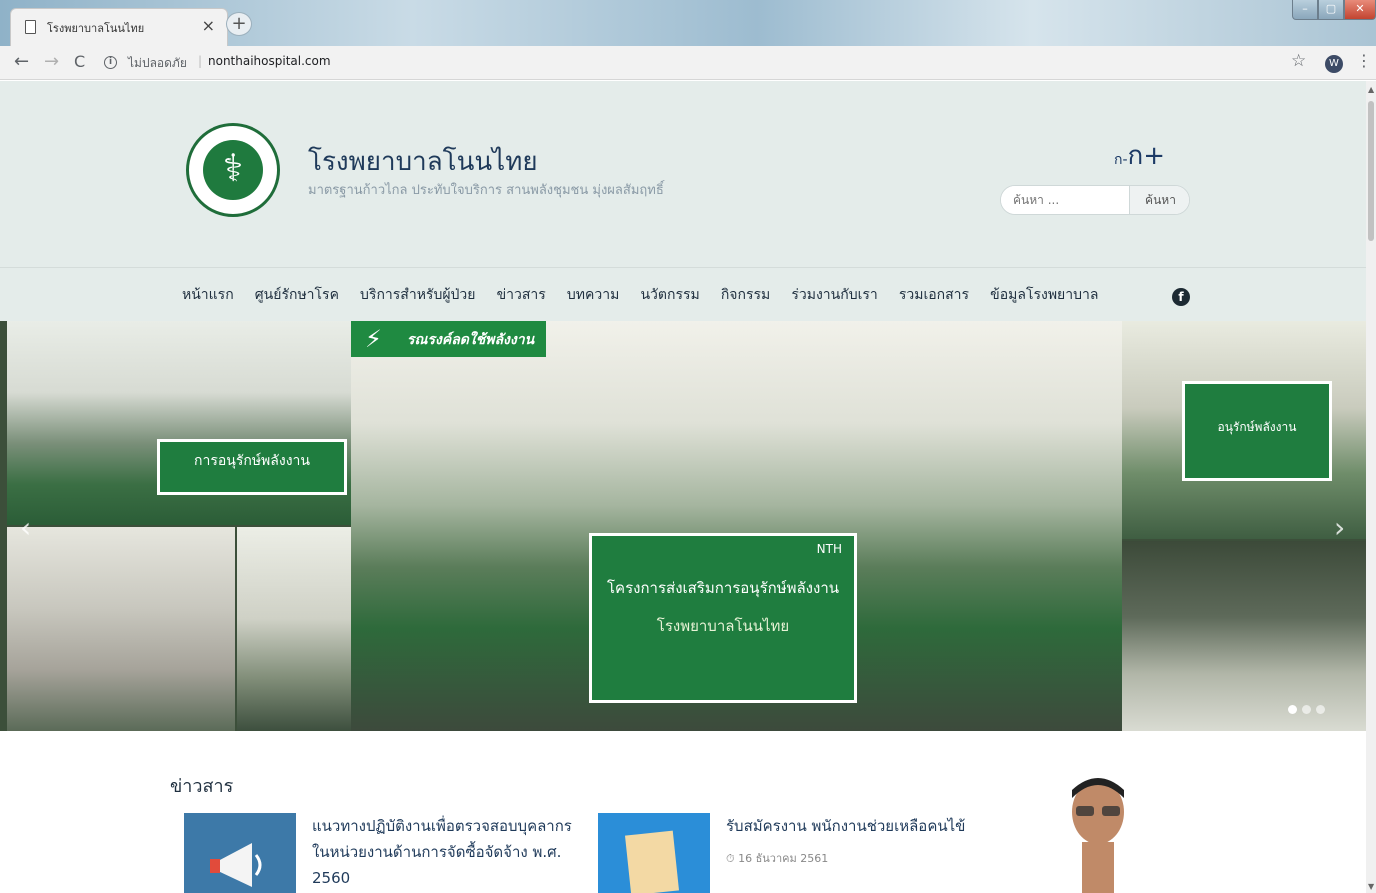  I want to click on slider-dots, so click(1309, 708).